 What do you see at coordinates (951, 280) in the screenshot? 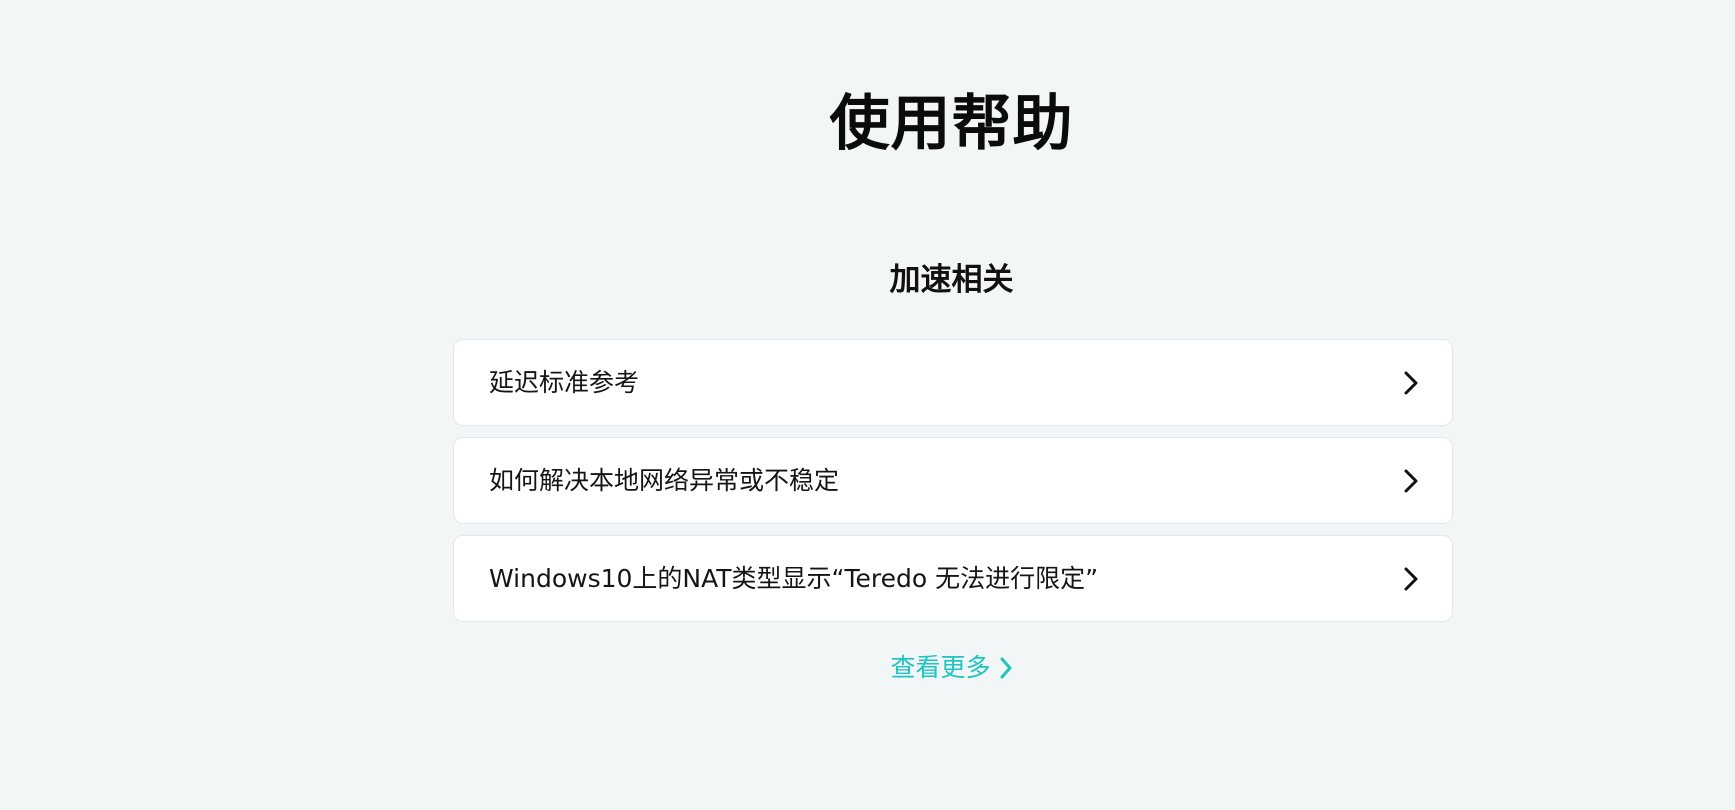
I see `section-title: 加速相关` at bounding box center [951, 280].